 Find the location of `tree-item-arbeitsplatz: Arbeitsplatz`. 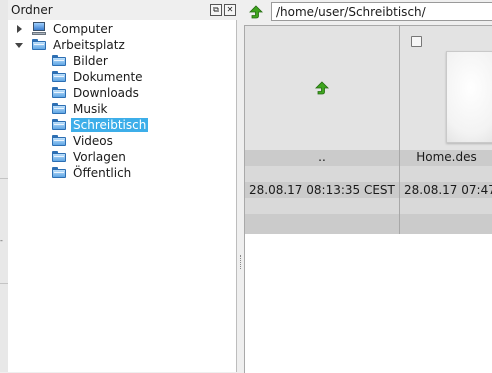

tree-item-arbeitsplatz: Arbeitsplatz is located at coordinates (122, 45).